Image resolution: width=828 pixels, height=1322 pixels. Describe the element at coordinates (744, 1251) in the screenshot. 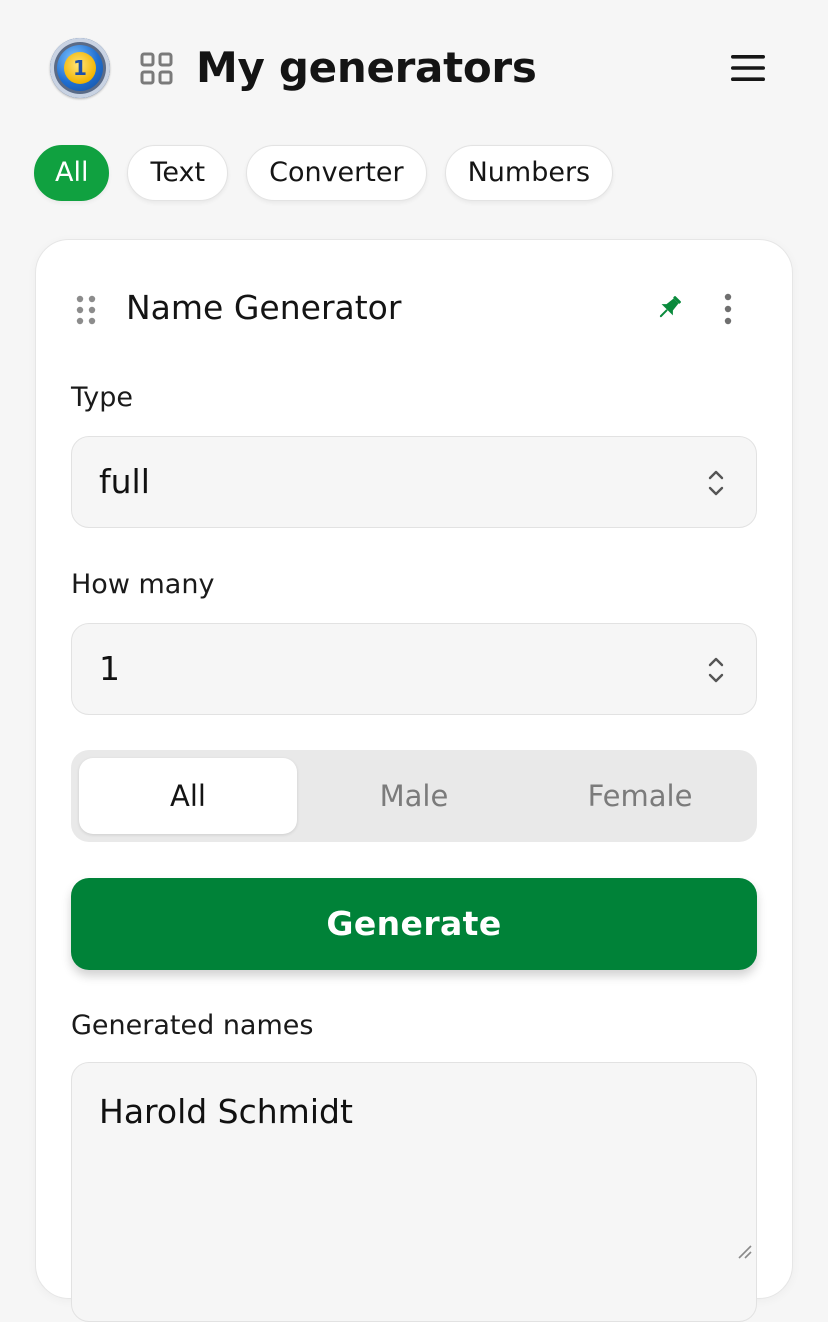

I see `resize-handle-icon` at that location.